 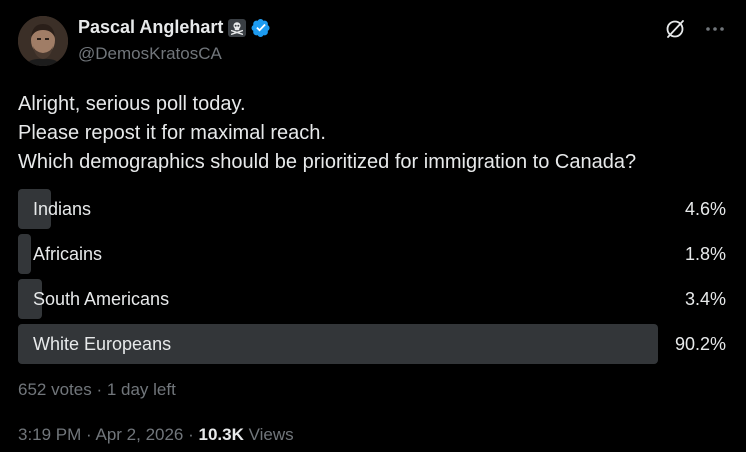 What do you see at coordinates (271, 434) in the screenshot?
I see `views-label: Views` at bounding box center [271, 434].